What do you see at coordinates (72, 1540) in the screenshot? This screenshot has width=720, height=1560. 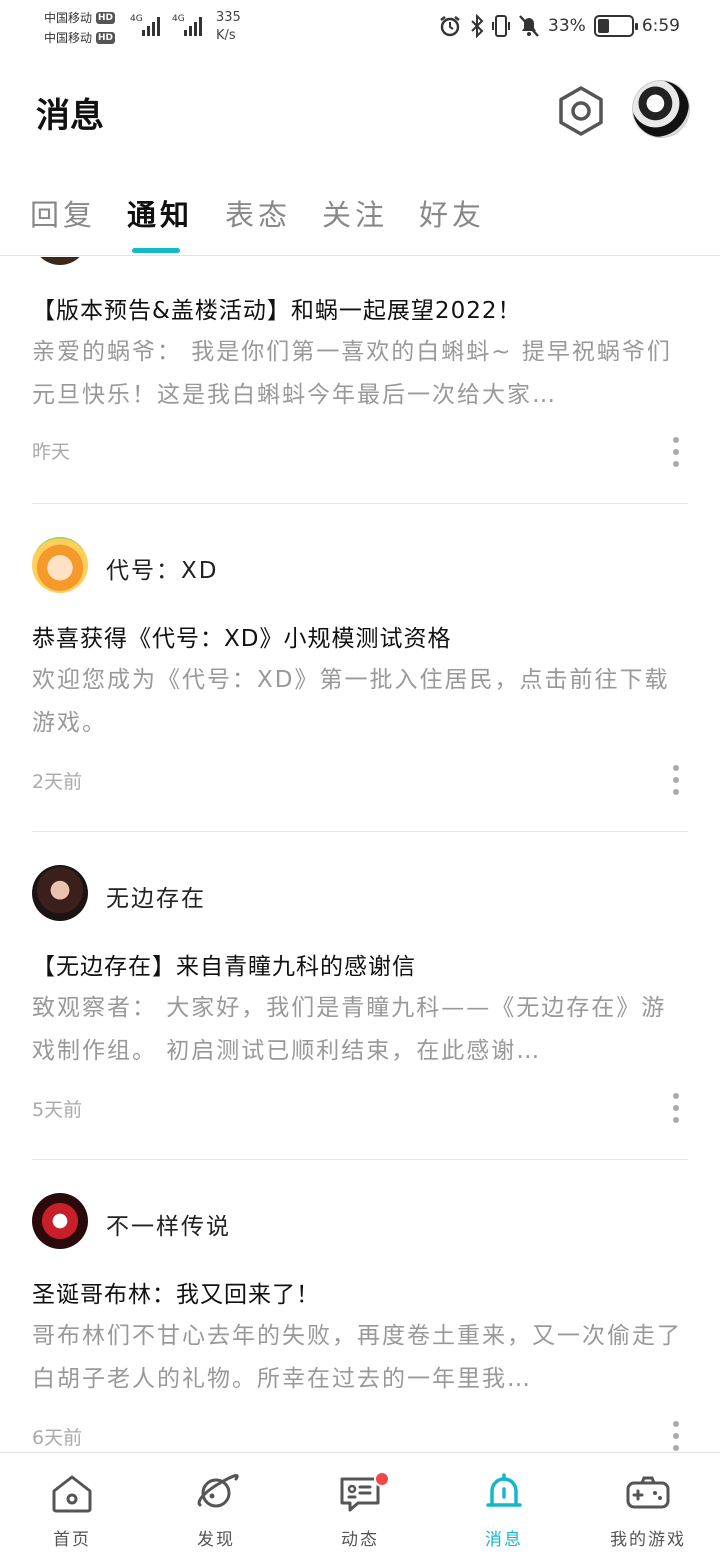 I see `nav-label: 首页` at bounding box center [72, 1540].